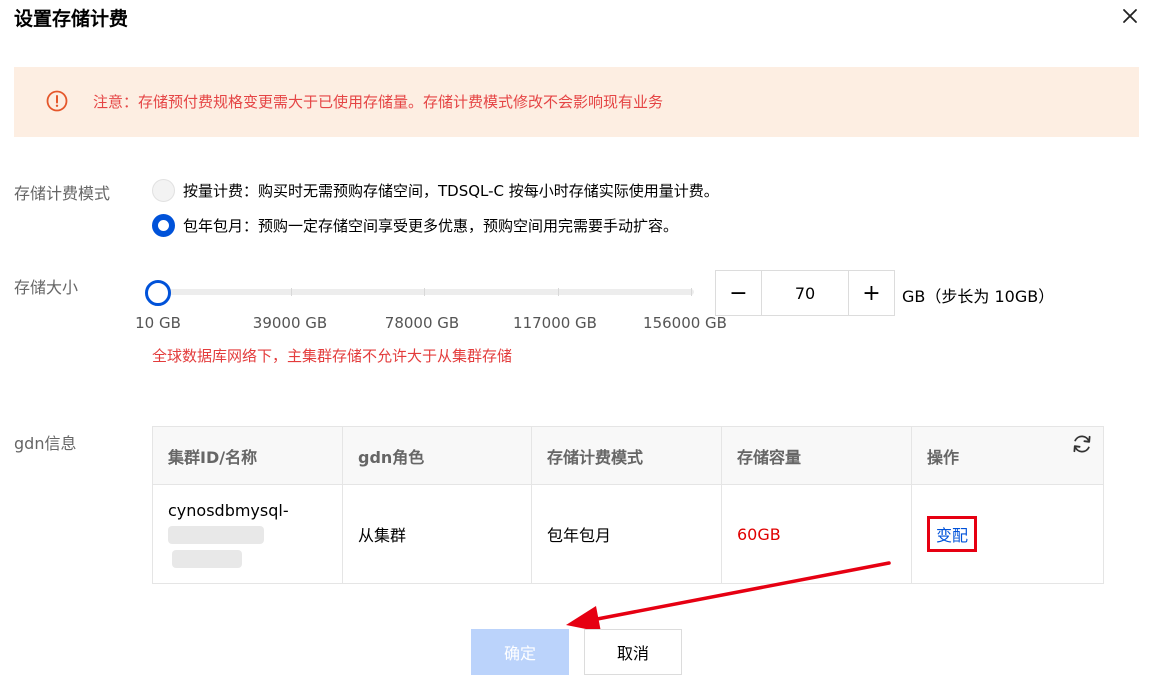 The height and width of the screenshot is (688, 1150). Describe the element at coordinates (1007, 534) in the screenshot. I see `action-cell: 变配` at that location.